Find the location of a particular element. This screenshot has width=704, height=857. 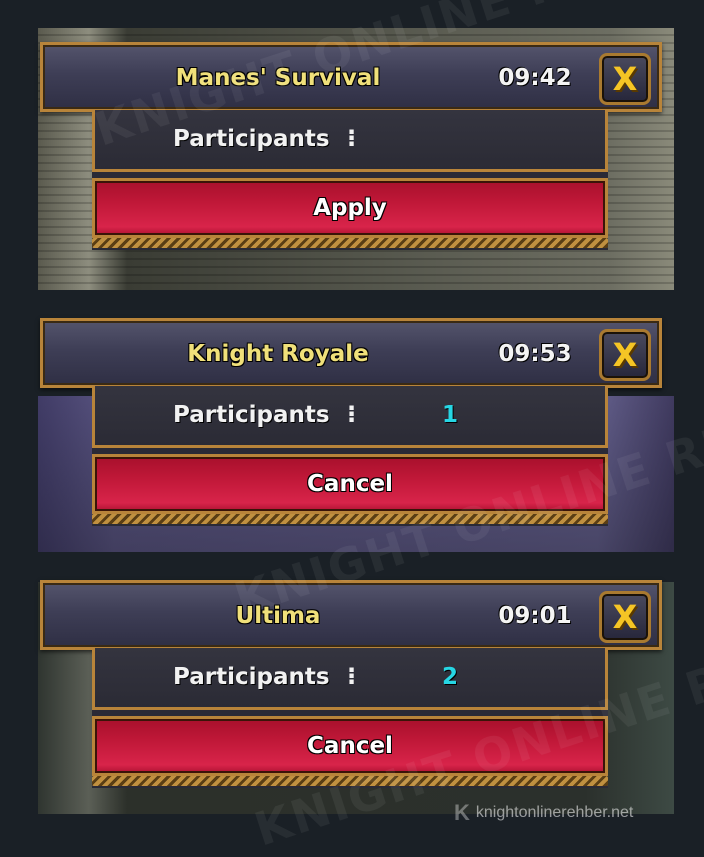

event-title: Manes' Survival is located at coordinates (278, 78).